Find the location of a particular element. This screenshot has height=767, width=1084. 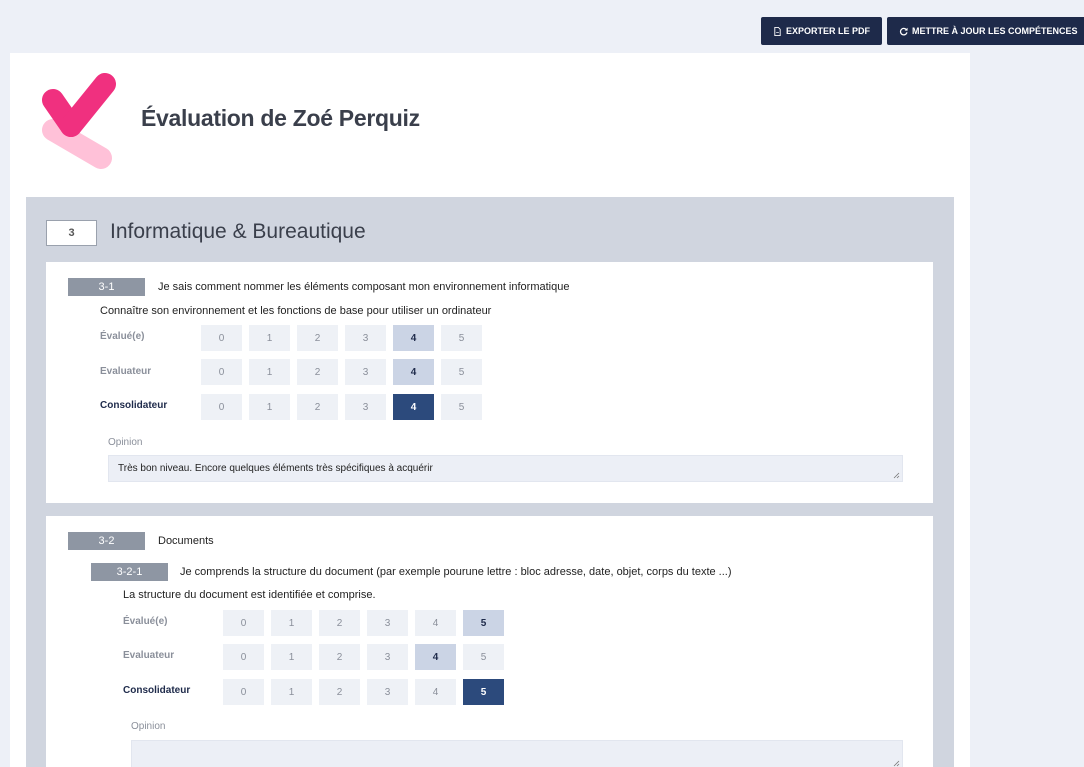

competence-code: 3-1 is located at coordinates (106, 287).